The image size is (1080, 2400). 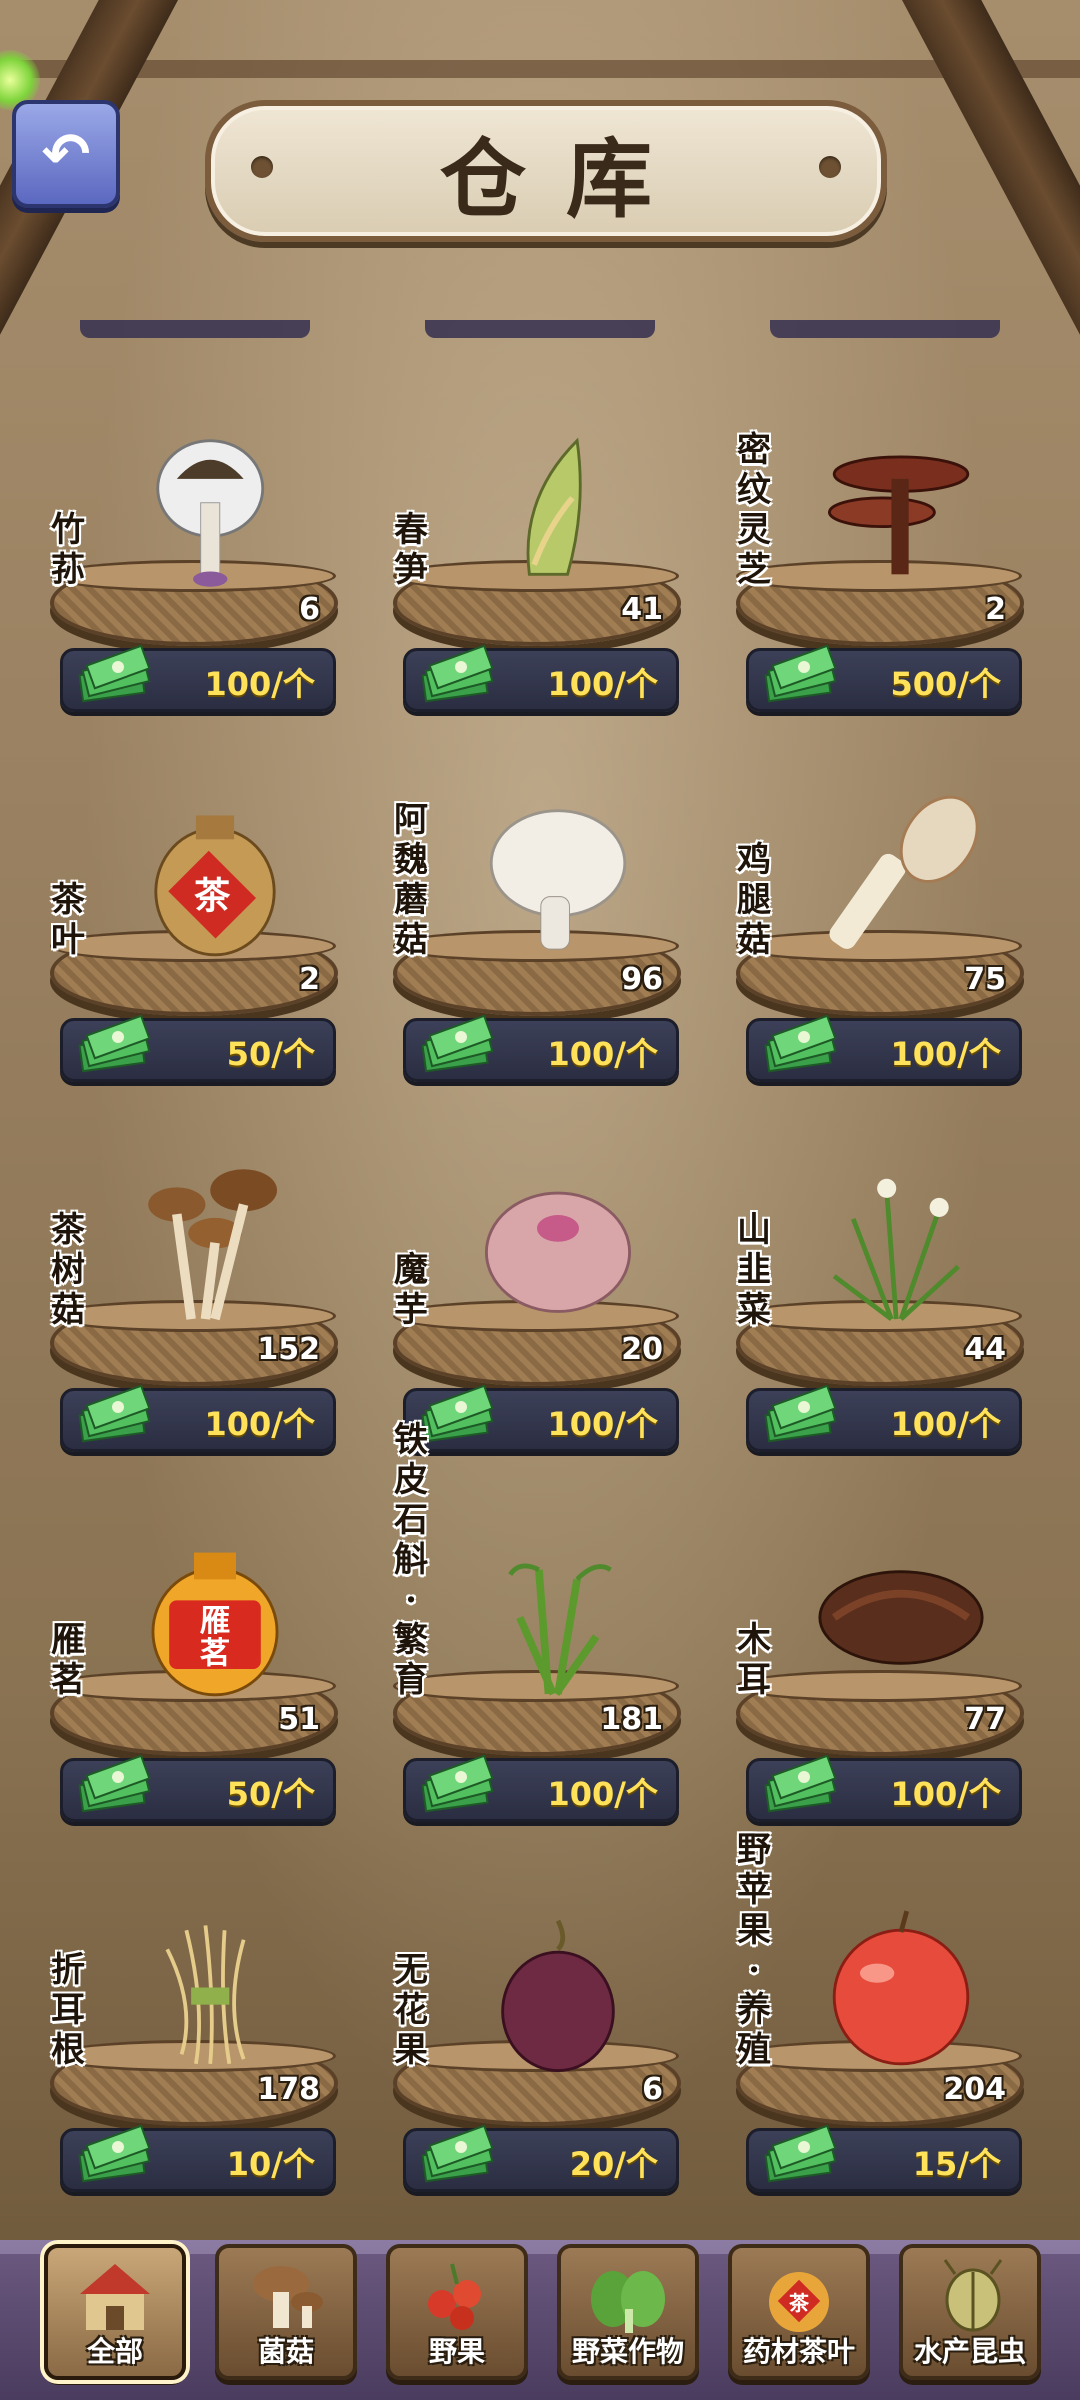 What do you see at coordinates (533, 2050) in the screenshot?
I see `item-card-fig: 无花果 6 20/个` at bounding box center [533, 2050].